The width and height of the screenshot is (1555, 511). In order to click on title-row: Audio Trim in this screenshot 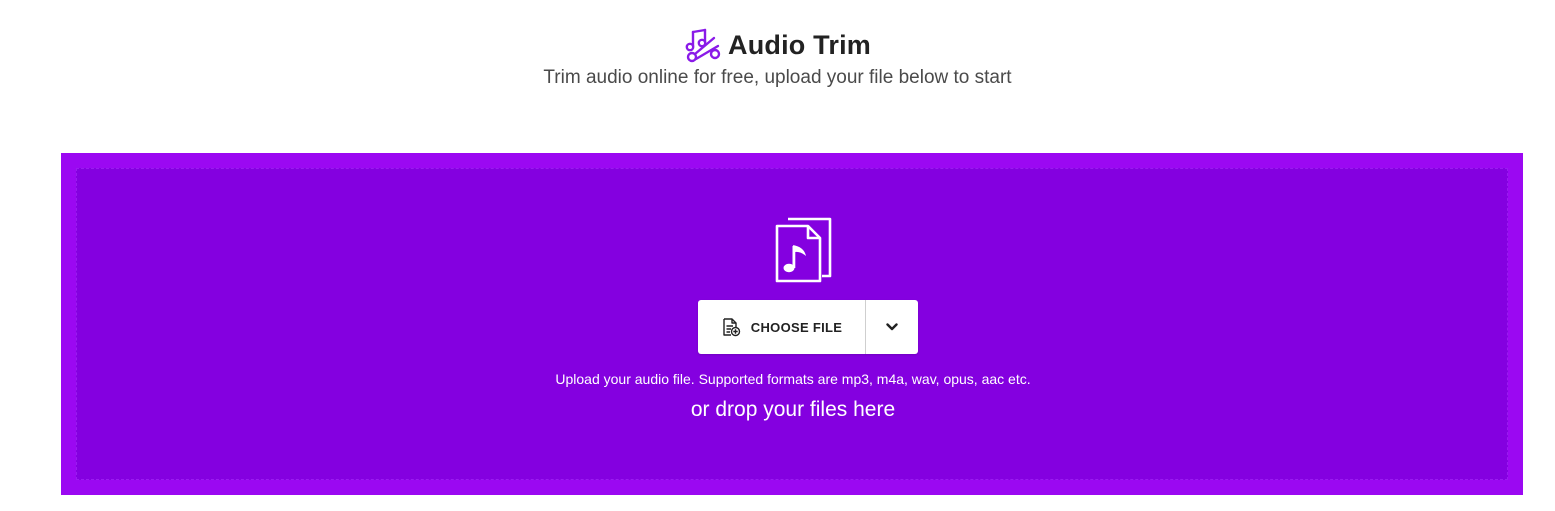, I will do `click(777, 45)`.